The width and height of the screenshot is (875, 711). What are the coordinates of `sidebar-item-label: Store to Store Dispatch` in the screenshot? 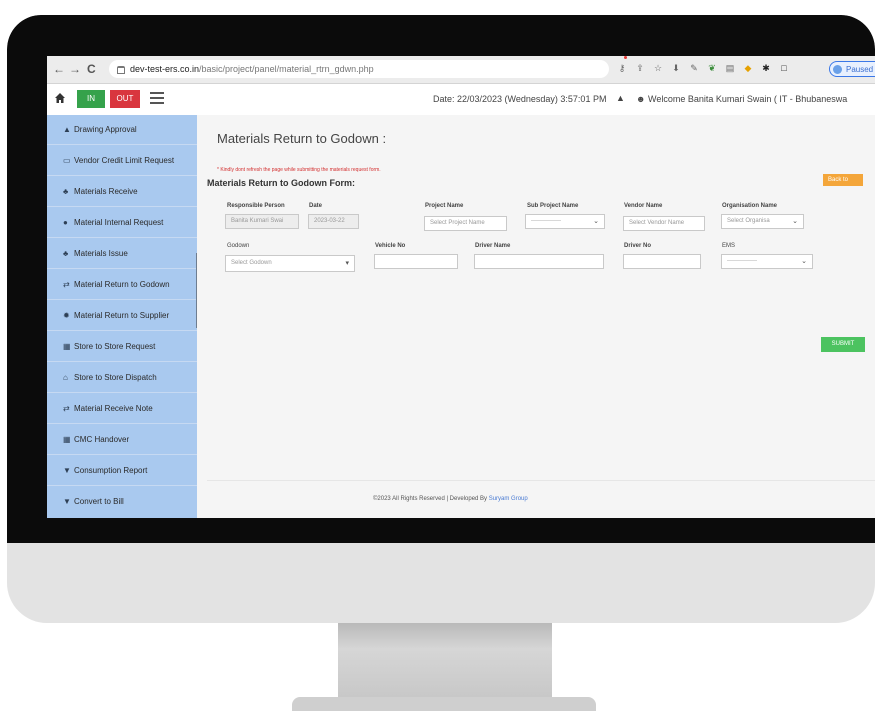 It's located at (115, 377).